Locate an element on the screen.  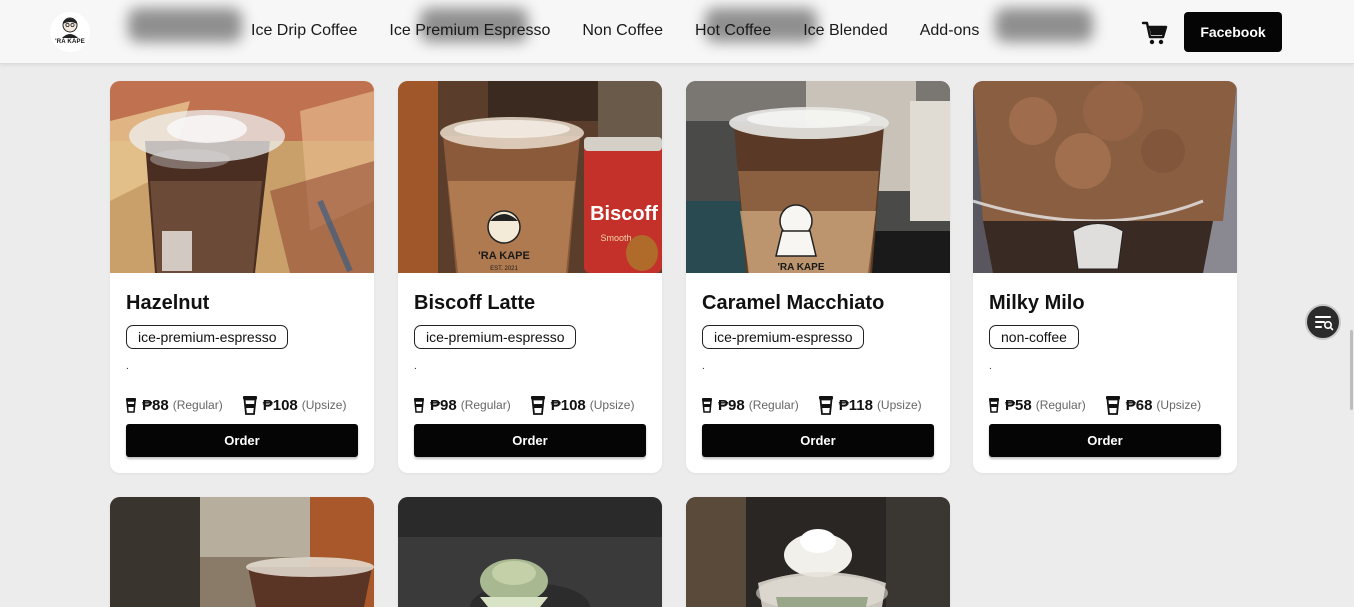
nav-add-ons: Add-ons is located at coordinates (950, 31).